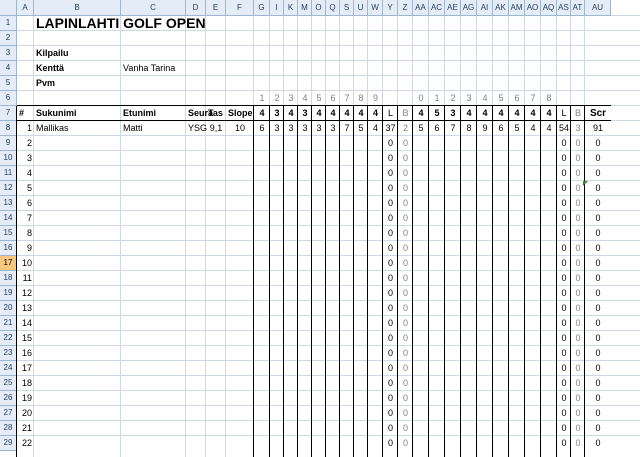 The width and height of the screenshot is (640, 457). Describe the element at coordinates (333, 8) in the screenshot. I see `column-header-Q: Q` at that location.